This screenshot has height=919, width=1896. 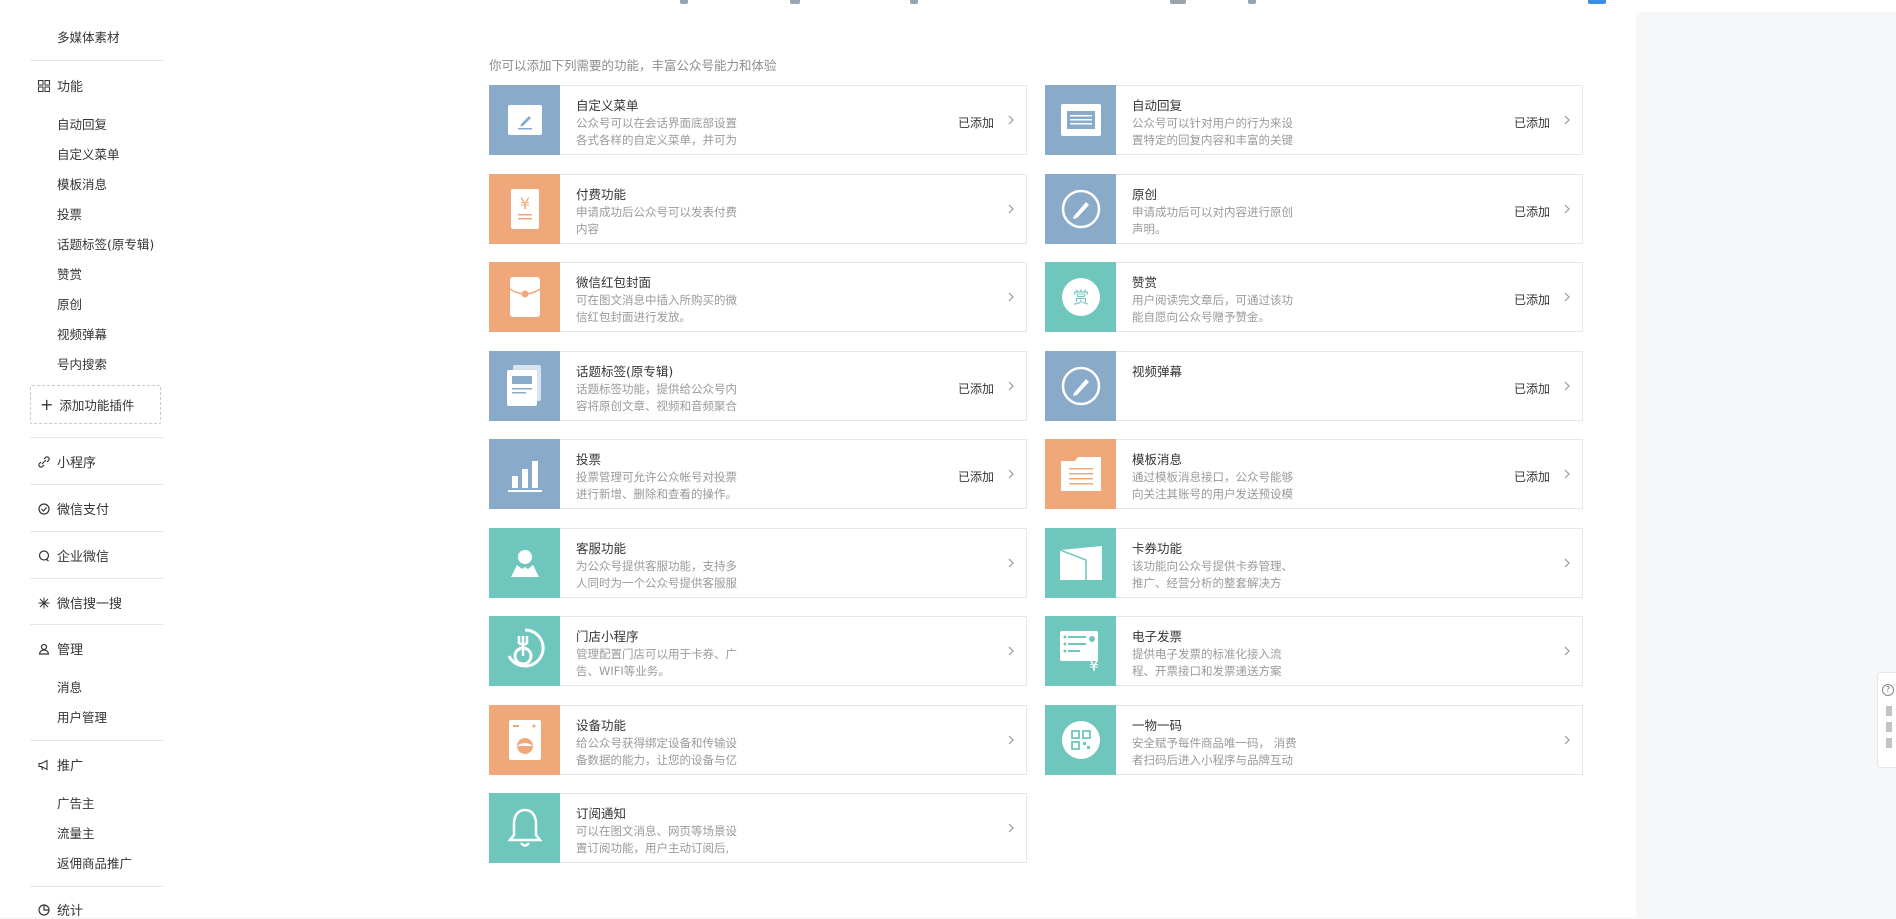 I want to click on feature-card-customer-service: 客服功能 为公众号提供客服功能，支持多人同时为一个公众号提供客服服, so click(x=758, y=563).